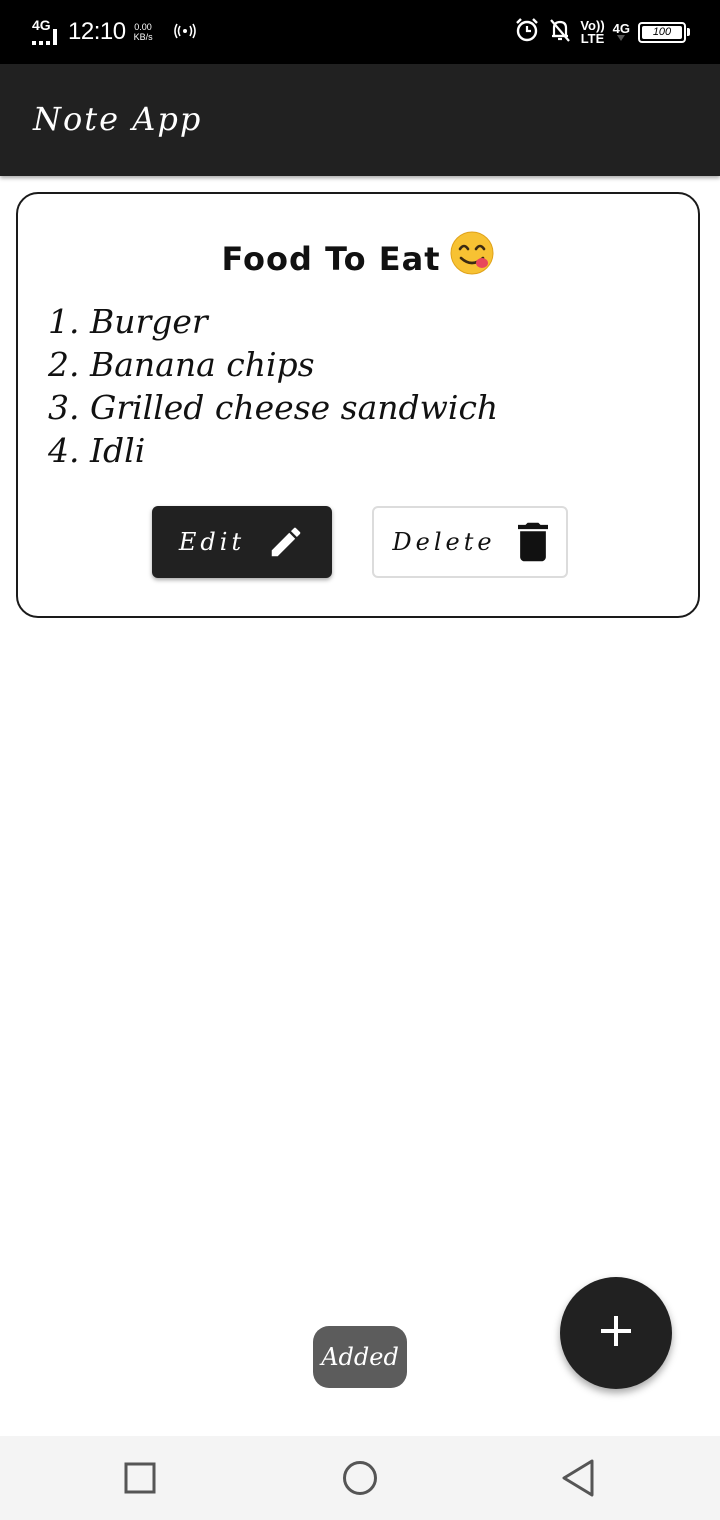 This screenshot has height=1520, width=720. Describe the element at coordinates (360, 32) in the screenshot. I see `status-bar: 4G 12:10 0.00 KB/s Vo)) LTE 4G 100` at that location.